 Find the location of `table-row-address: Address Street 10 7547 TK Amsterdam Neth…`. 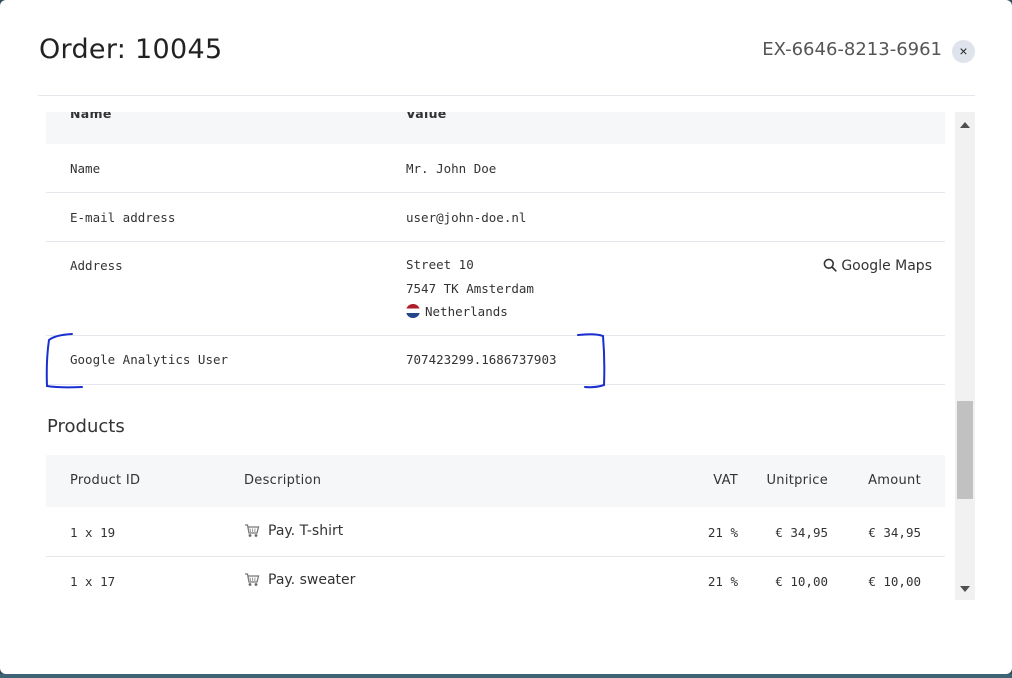

table-row-address: Address Street 10 7547 TK Amsterdam Neth… is located at coordinates (495, 289).